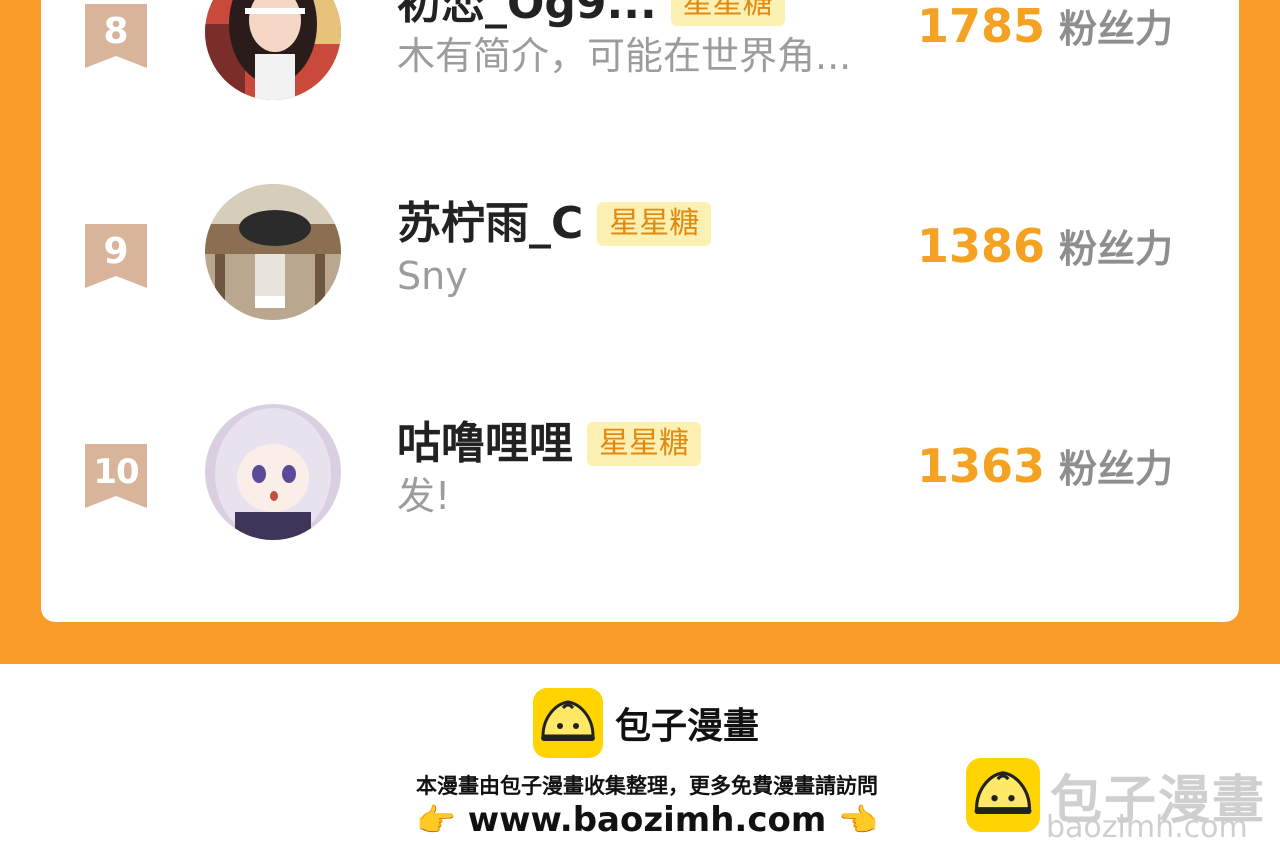  Describe the element at coordinates (687, 726) in the screenshot. I see `footer-brand: 包子漫畫` at that location.